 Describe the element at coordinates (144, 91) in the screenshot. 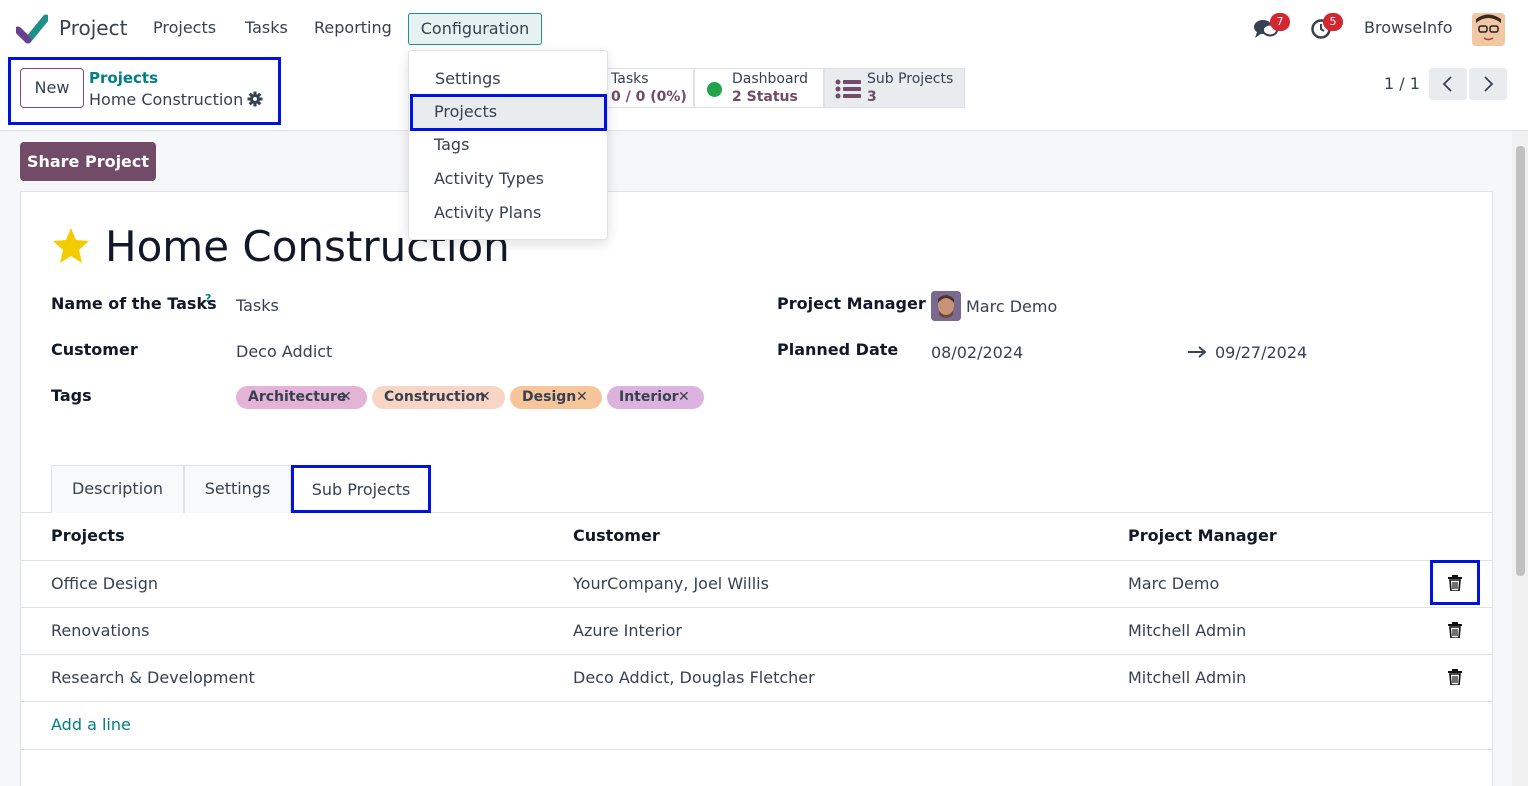

I see `highlight-breadcrumb` at that location.